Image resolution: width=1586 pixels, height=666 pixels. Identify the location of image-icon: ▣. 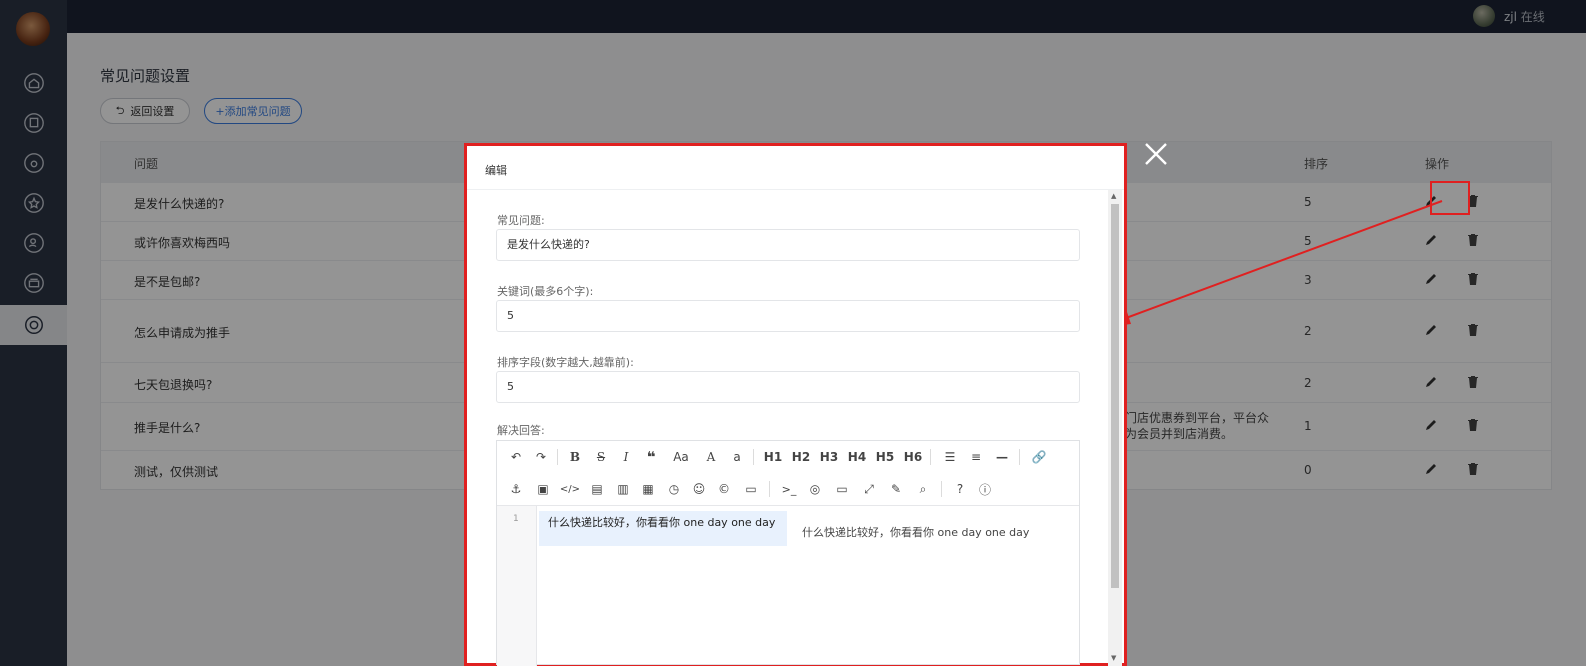
(543, 489).